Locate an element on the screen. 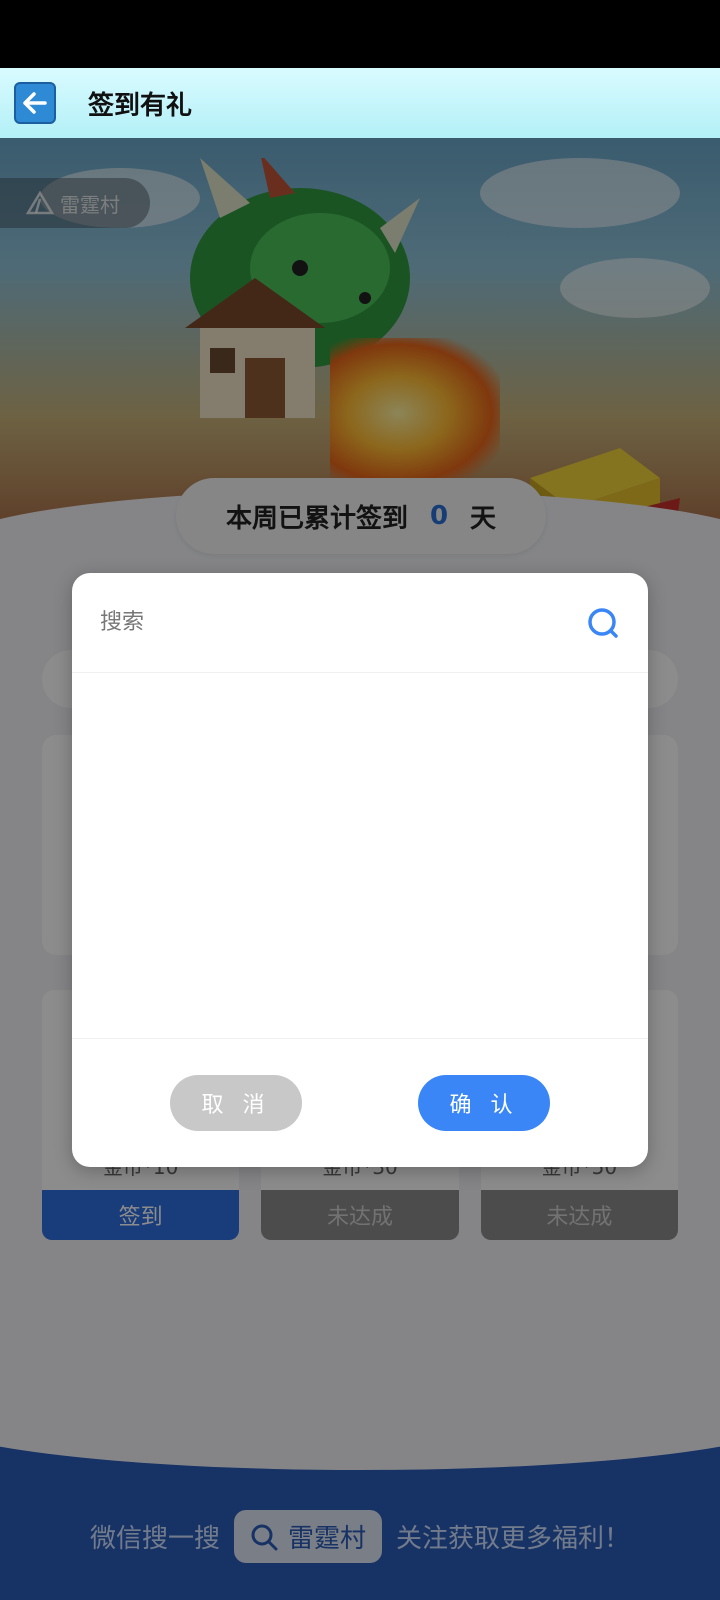  search-input is located at coordinates (310, 622).